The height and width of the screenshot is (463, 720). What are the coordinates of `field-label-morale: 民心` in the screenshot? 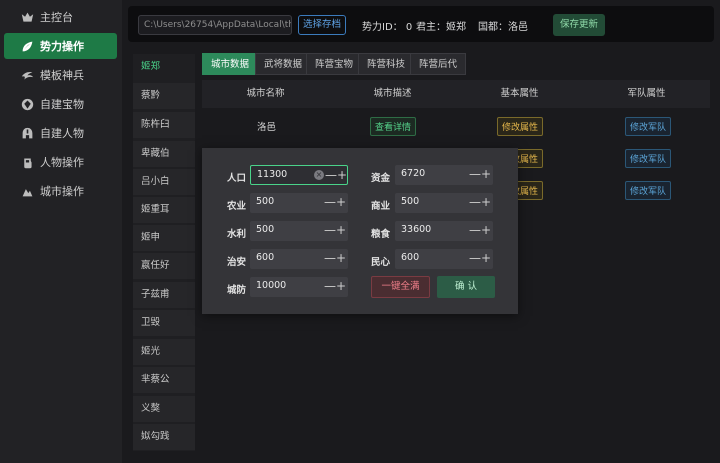 It's located at (381, 262).